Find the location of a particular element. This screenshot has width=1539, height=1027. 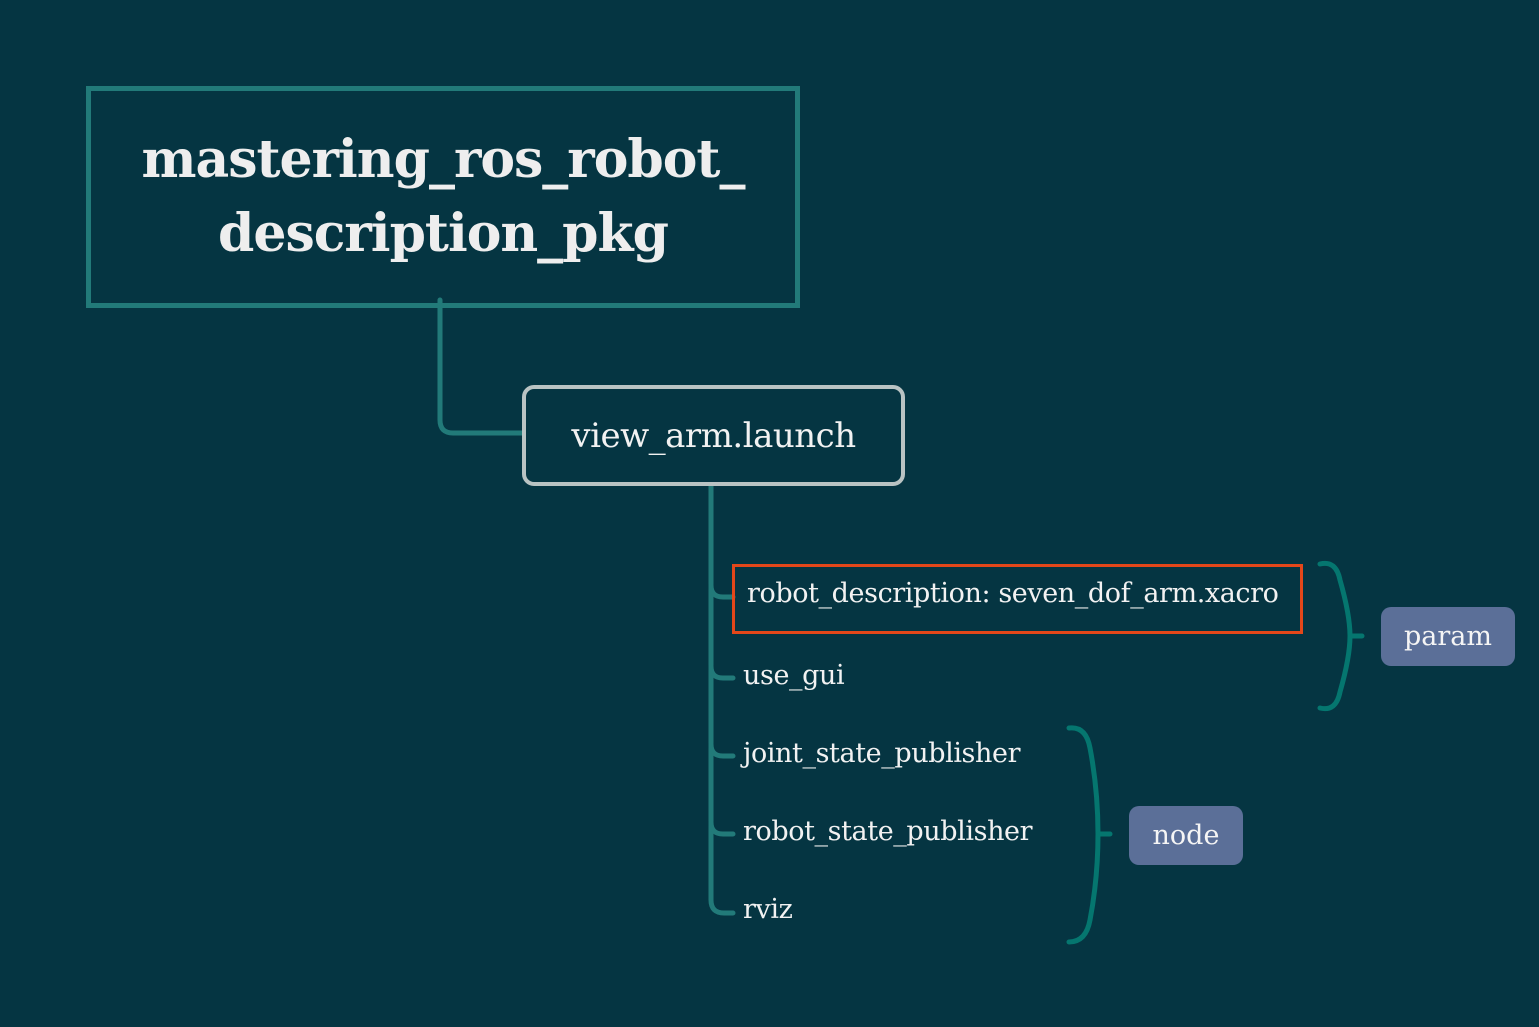

root-topic-title: mastering_ros_robot_ description_pkg is located at coordinates (443, 197).